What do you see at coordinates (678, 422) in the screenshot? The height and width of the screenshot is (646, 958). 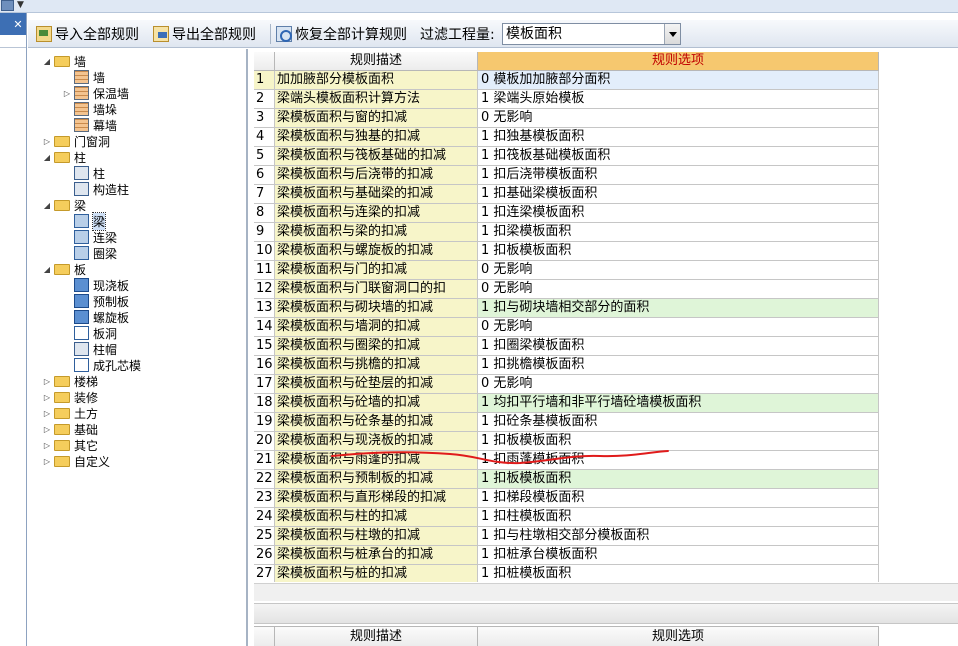 I see `rule-option-cell: 1 扣砼条基模板面积` at bounding box center [678, 422].